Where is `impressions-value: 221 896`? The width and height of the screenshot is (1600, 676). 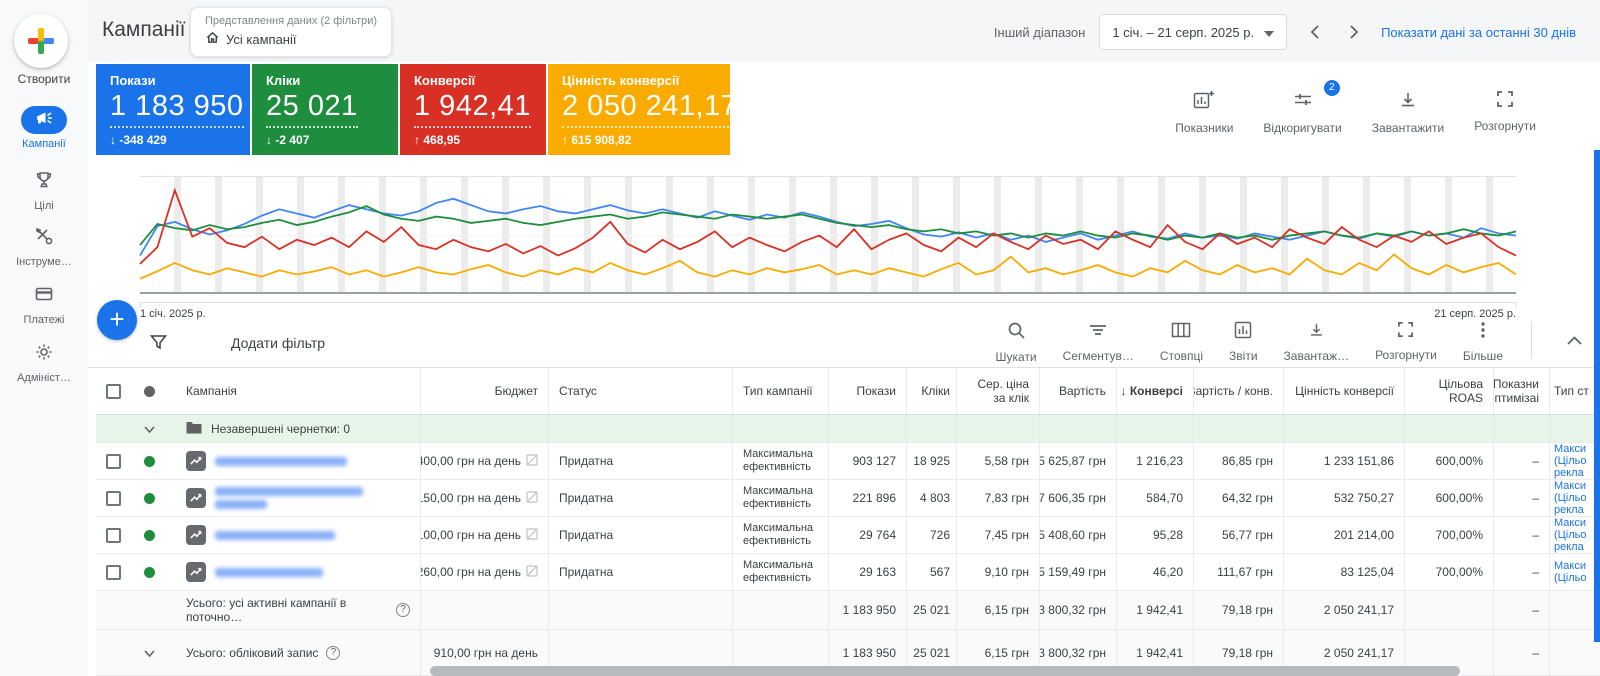 impressions-value: 221 896 is located at coordinates (867, 498).